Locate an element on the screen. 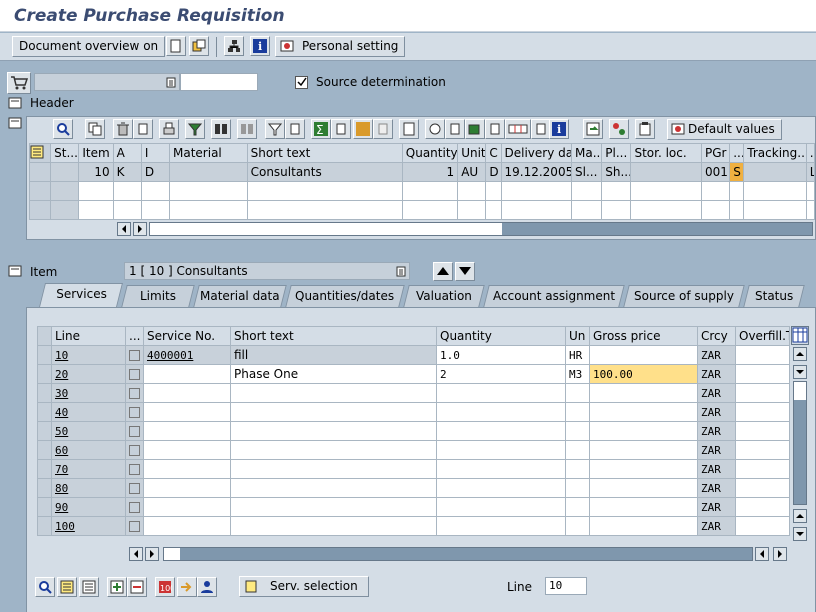  copy-icon is located at coordinates (95, 129).